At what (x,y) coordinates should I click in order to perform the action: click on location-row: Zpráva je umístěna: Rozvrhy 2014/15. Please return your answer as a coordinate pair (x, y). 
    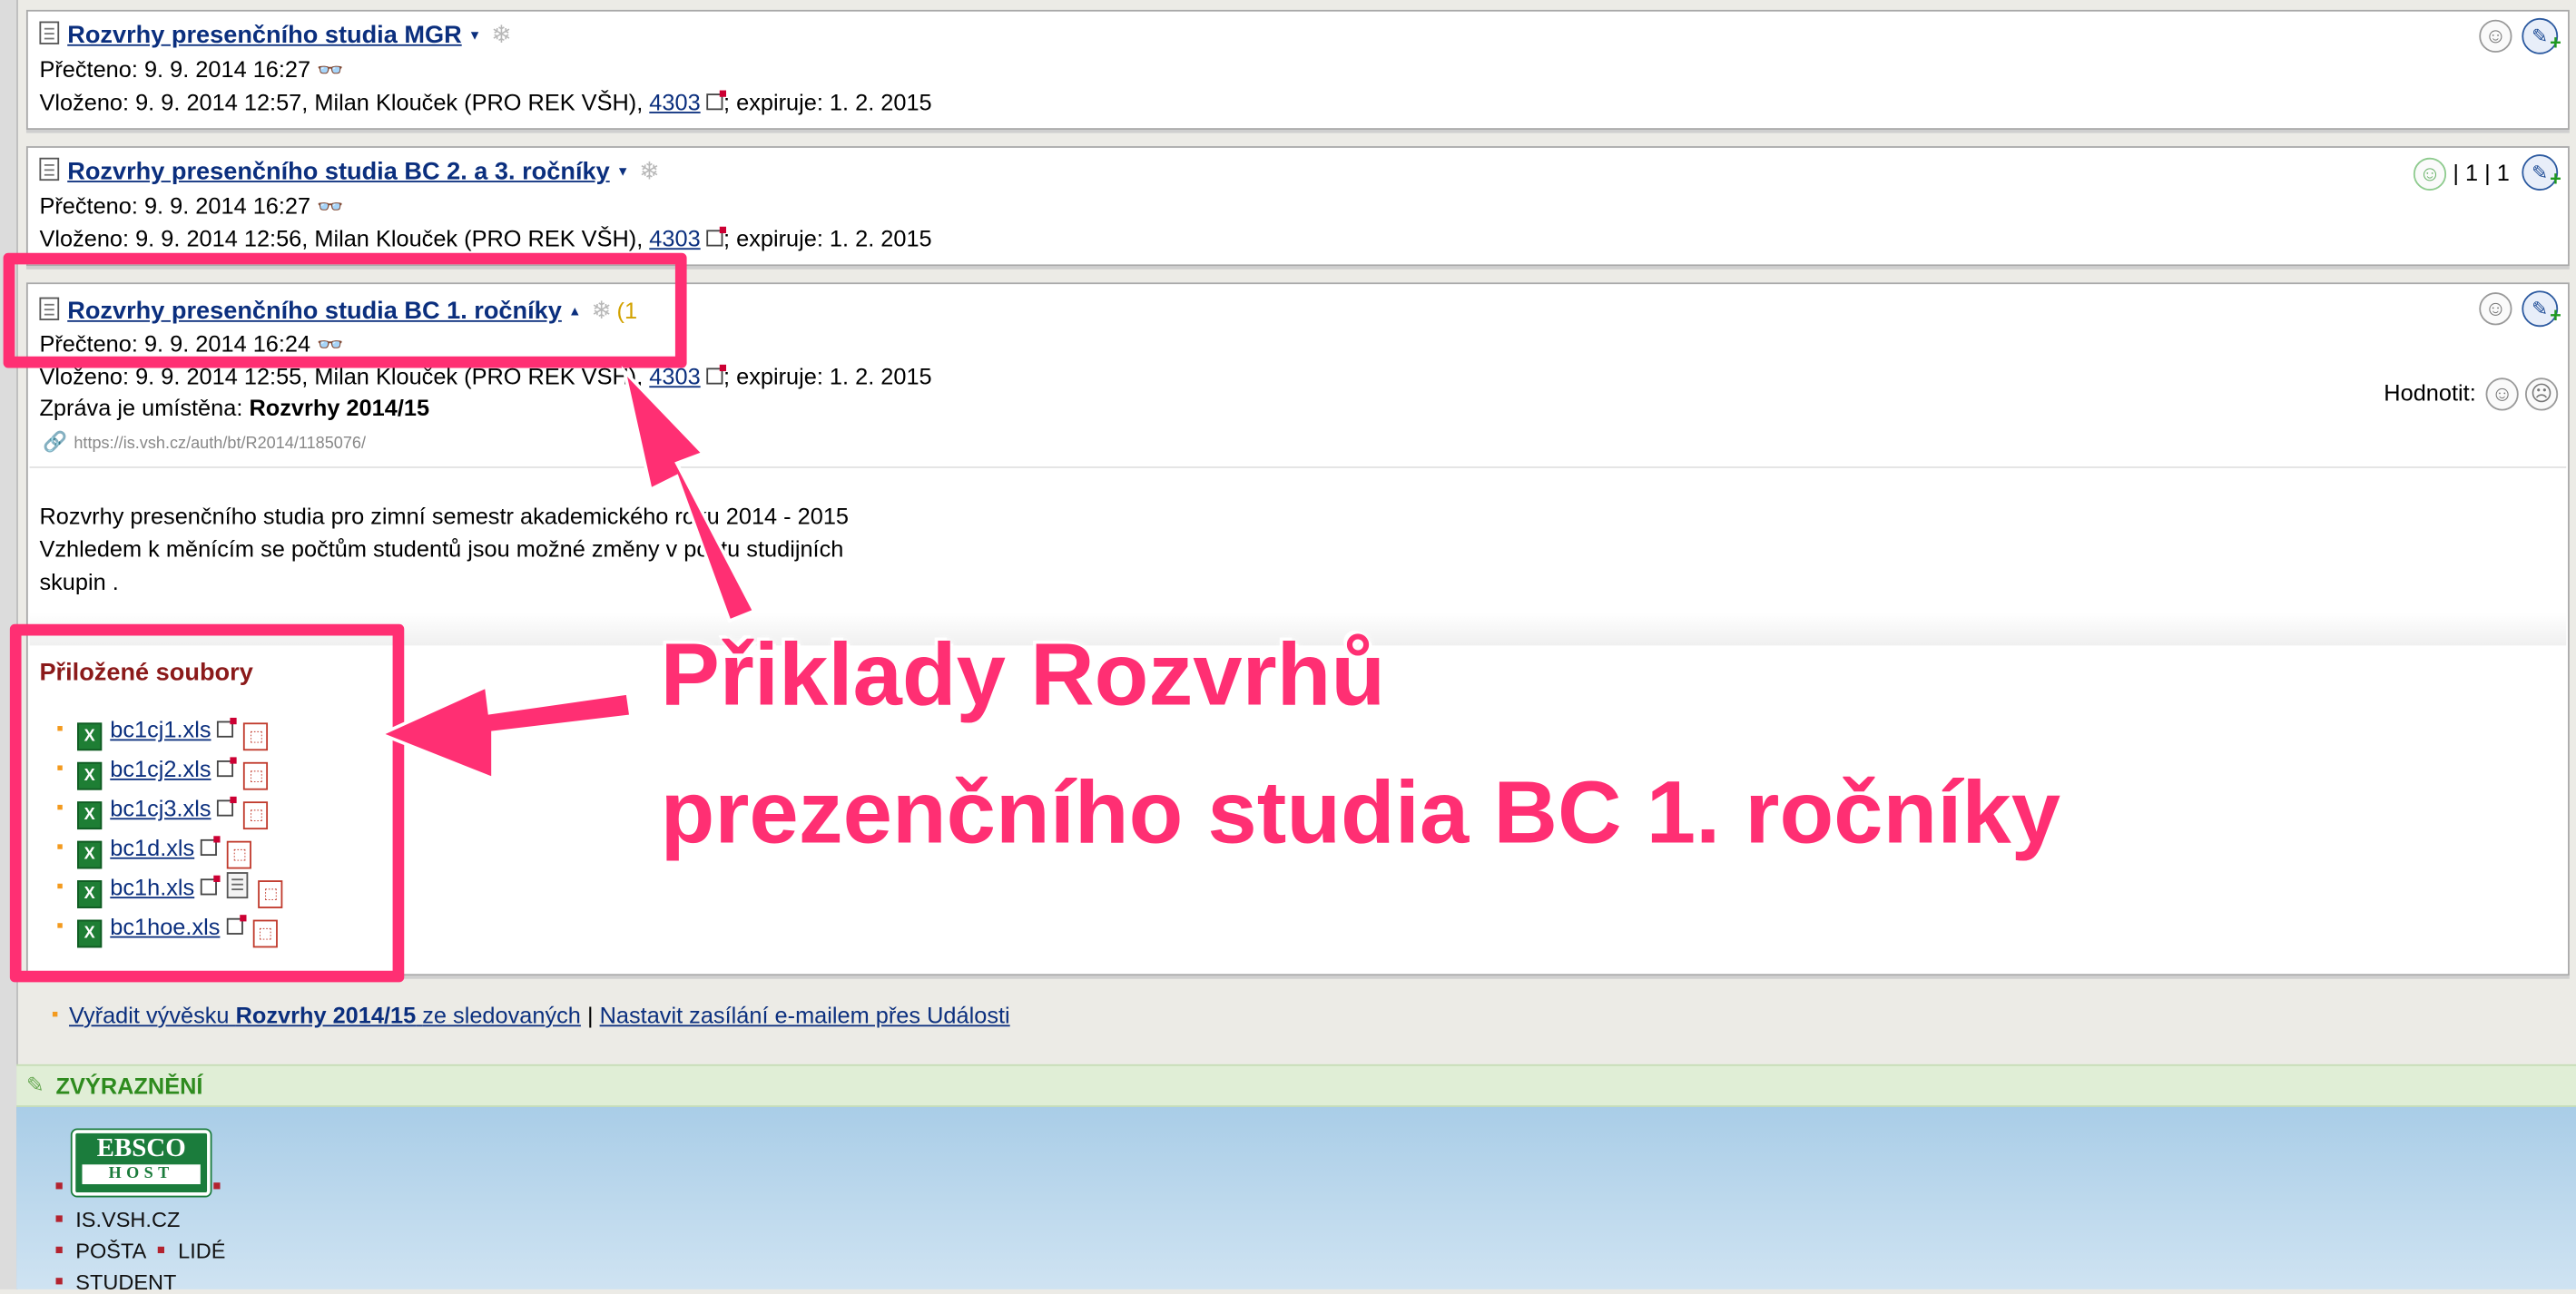
    Looking at the image, I should click on (234, 408).